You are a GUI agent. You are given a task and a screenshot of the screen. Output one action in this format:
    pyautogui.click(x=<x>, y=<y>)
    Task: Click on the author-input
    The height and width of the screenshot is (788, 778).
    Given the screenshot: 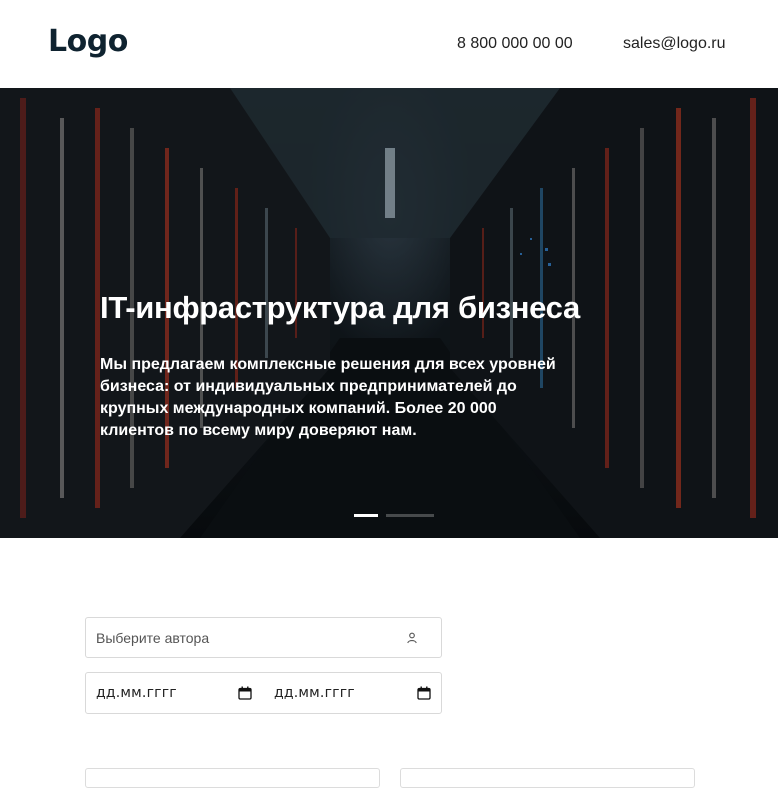 What is the action you would take?
    pyautogui.click(x=241, y=637)
    